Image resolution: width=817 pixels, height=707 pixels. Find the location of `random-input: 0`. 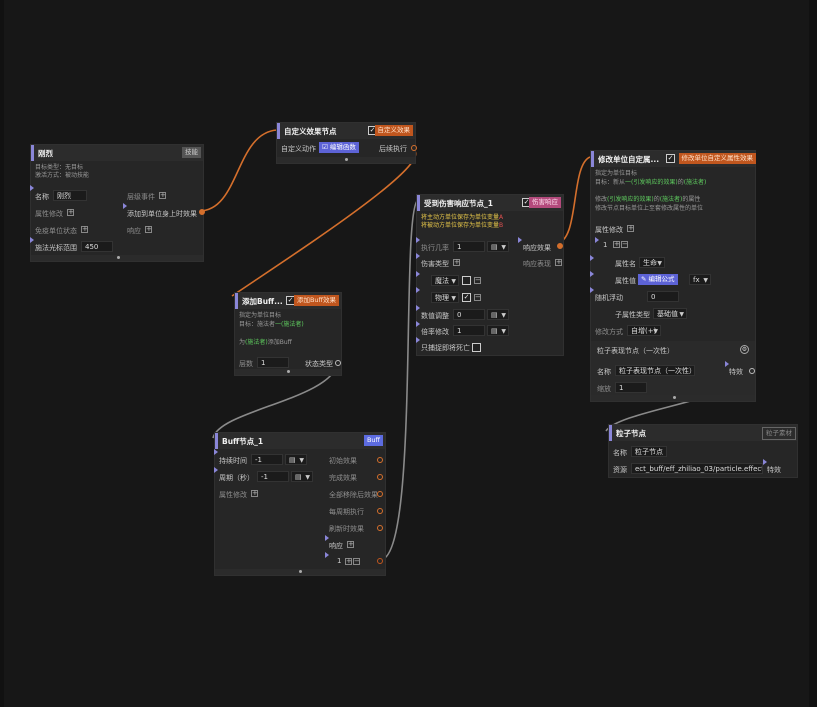

random-input: 0 is located at coordinates (663, 296).